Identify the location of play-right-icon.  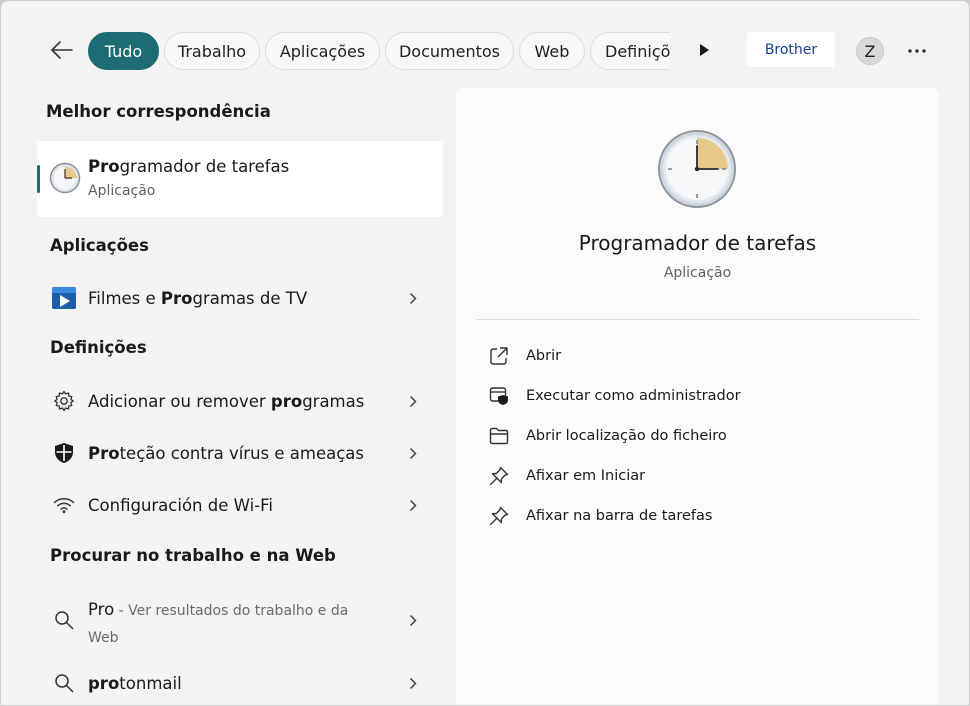
(704, 50).